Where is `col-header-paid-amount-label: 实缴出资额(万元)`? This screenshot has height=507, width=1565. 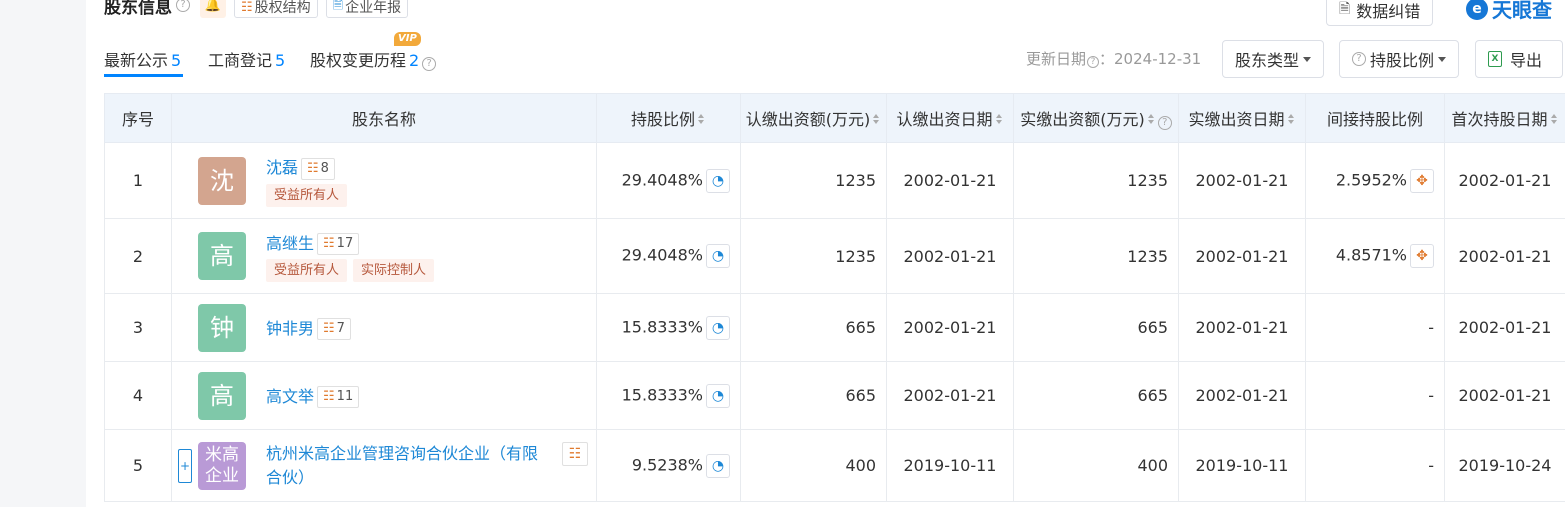 col-header-paid-amount-label: 实缴出资额(万元) is located at coordinates (1082, 119).